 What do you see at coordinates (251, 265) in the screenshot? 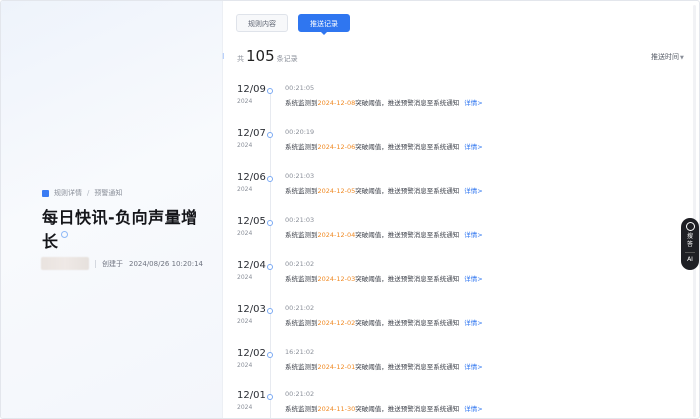
I see `record-date: 12/04` at bounding box center [251, 265].